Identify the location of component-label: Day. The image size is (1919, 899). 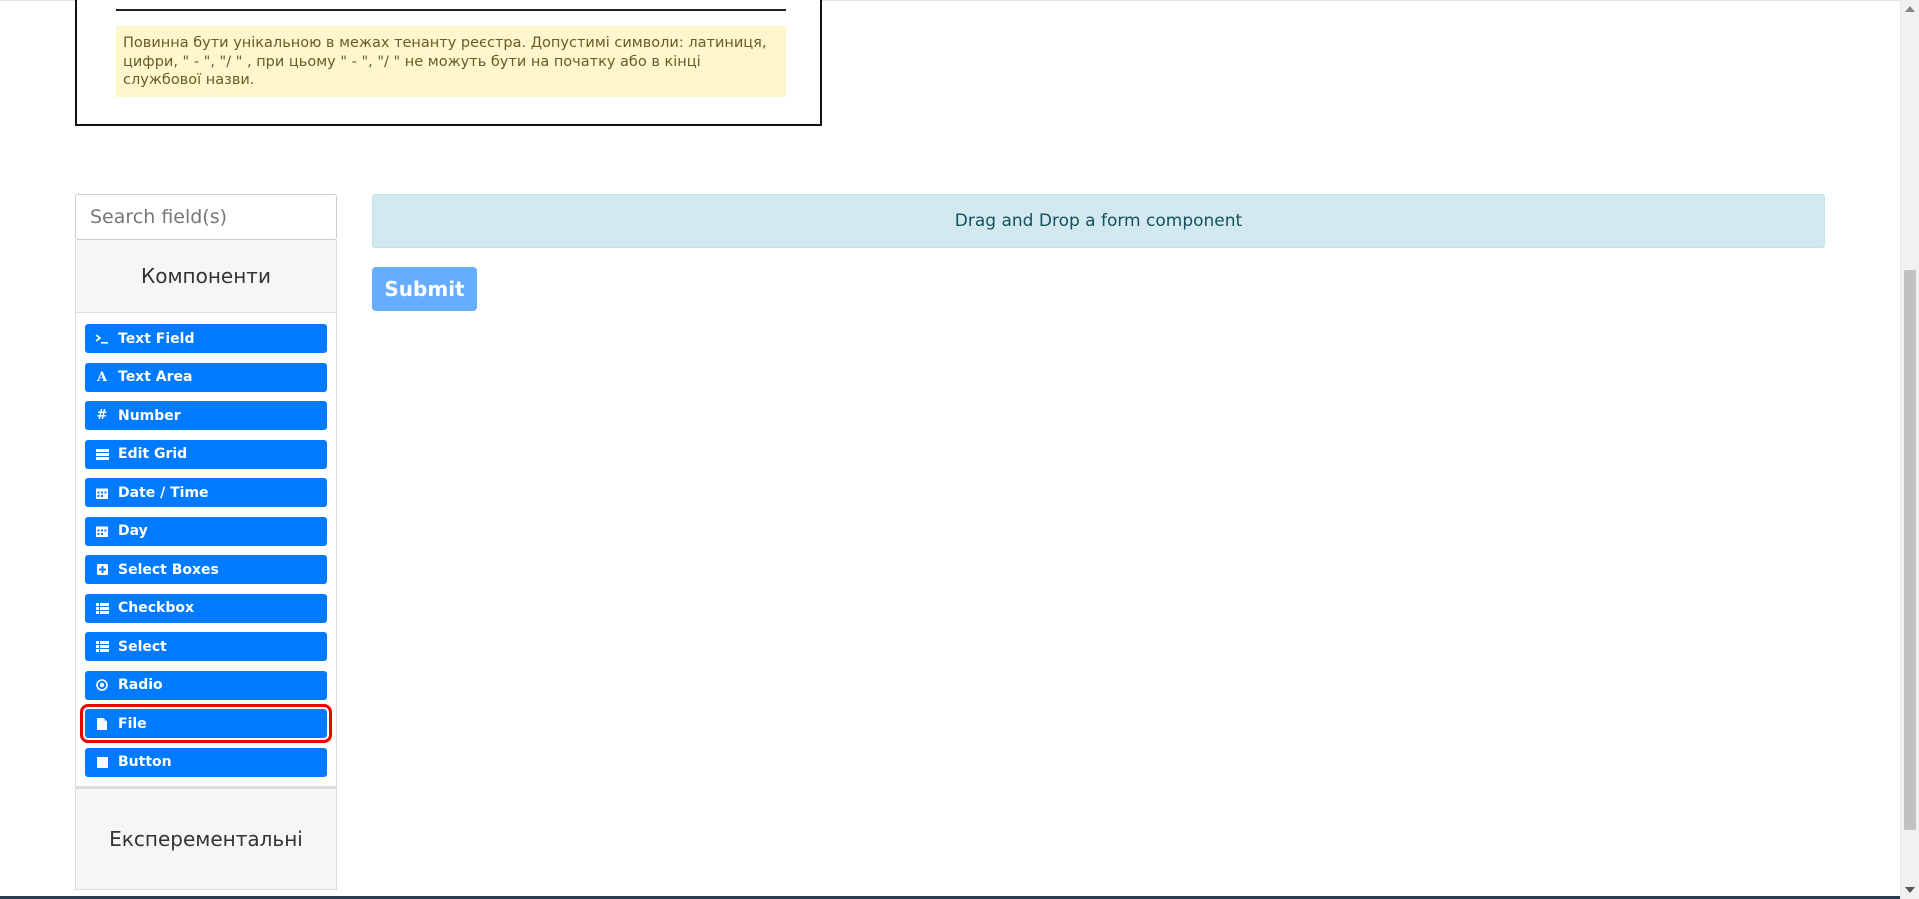
(133, 531).